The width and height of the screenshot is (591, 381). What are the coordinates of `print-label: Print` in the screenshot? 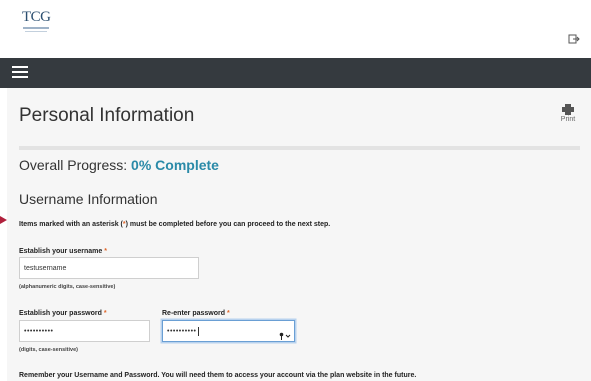 It's located at (568, 119).